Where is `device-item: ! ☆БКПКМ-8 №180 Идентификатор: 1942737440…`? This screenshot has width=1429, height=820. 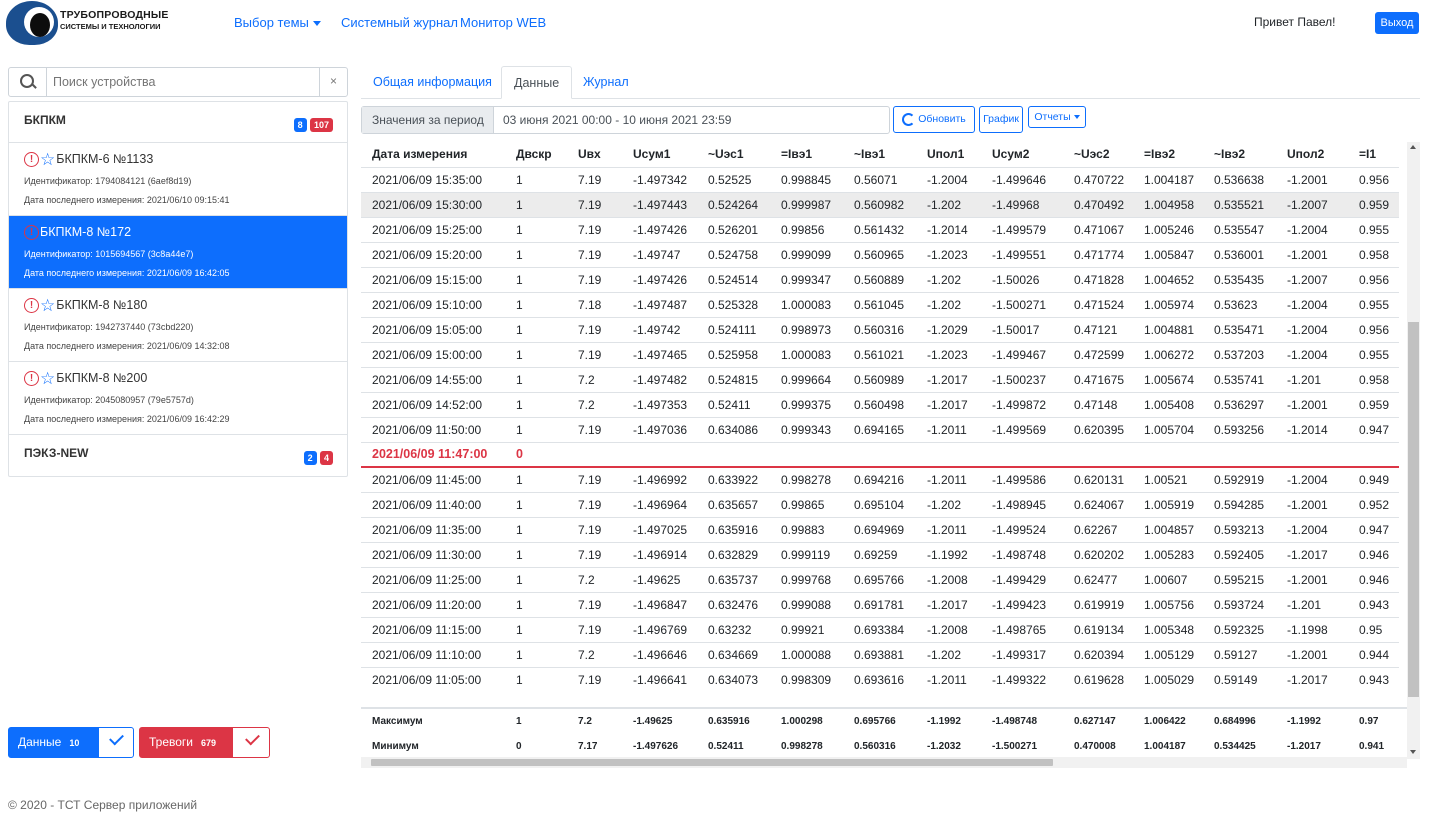
device-item: ! ☆БКПКМ-8 №180 Идентификатор: 1942737440… is located at coordinates (178, 324).